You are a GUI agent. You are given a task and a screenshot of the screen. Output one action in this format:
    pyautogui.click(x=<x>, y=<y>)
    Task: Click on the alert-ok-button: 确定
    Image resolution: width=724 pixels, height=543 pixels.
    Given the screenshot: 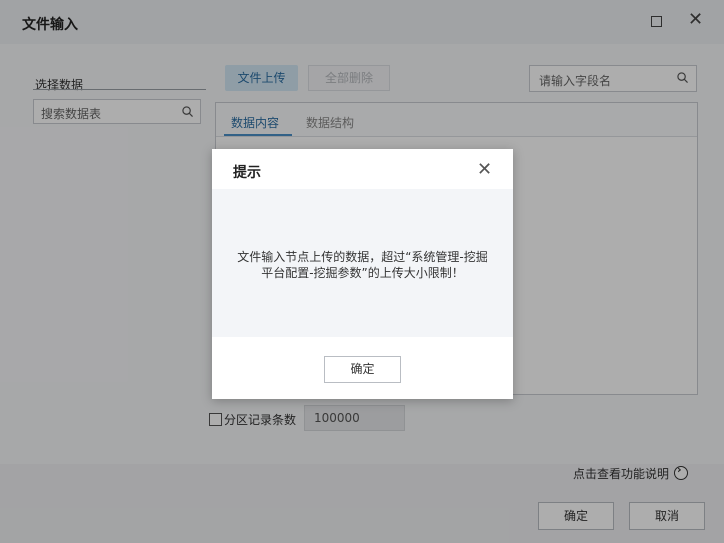 What is the action you would take?
    pyautogui.click(x=362, y=369)
    